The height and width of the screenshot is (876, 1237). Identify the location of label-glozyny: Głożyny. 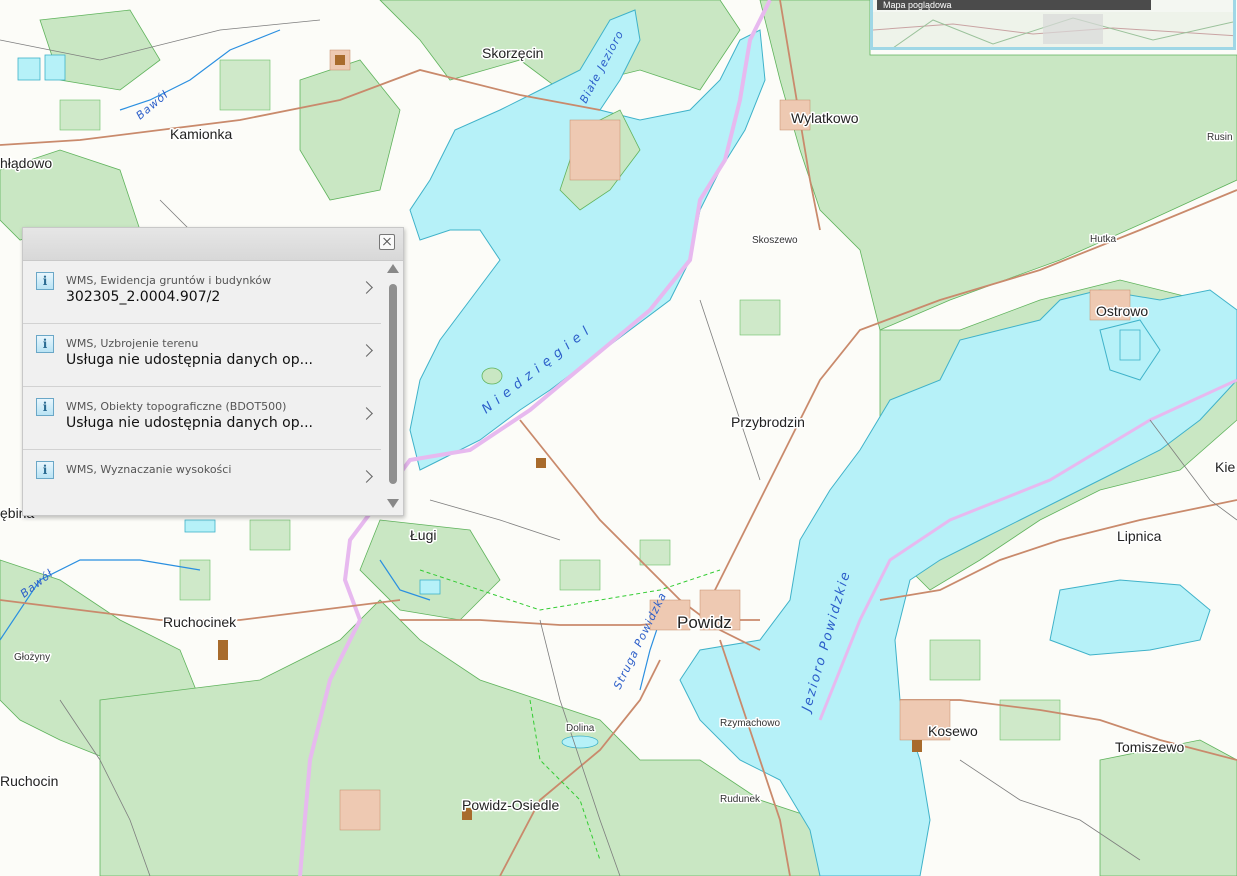
(32, 657).